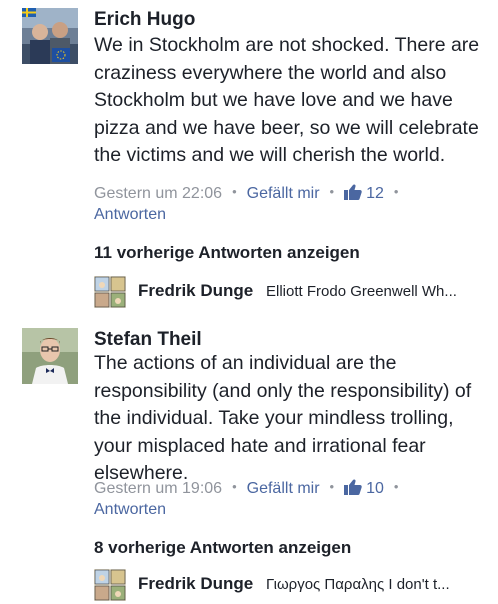 This screenshot has height=604, width=498. What do you see at coordinates (375, 488) in the screenshot?
I see `like-count: 10` at bounding box center [375, 488].